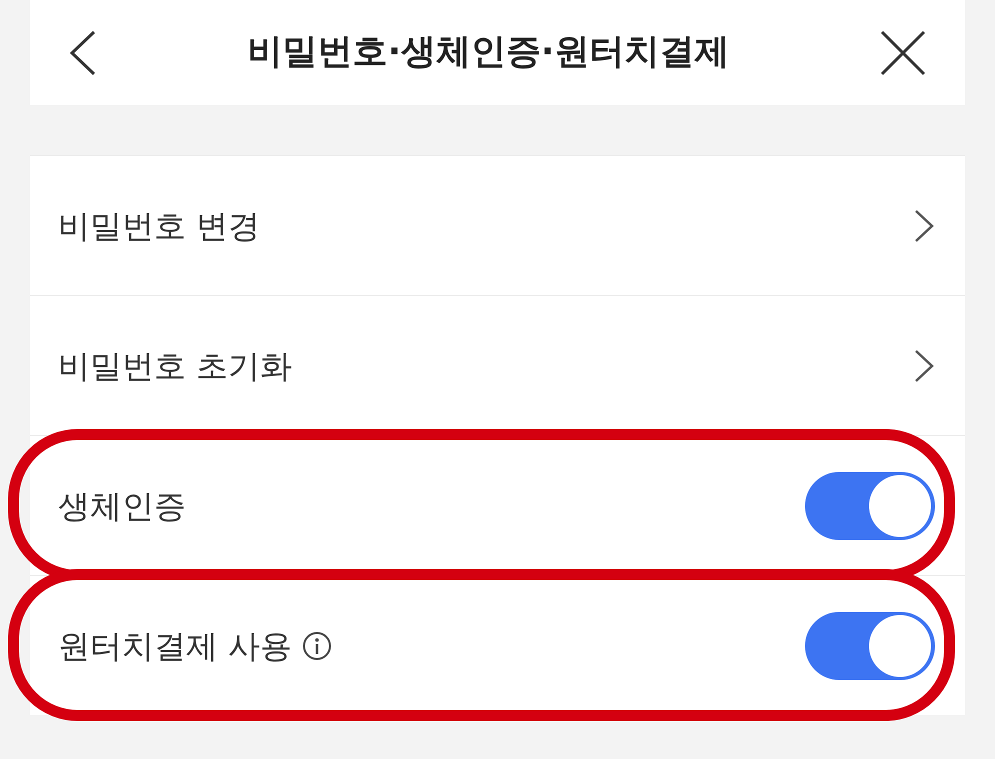 Image resolution: width=995 pixels, height=759 pixels. Describe the element at coordinates (175, 366) in the screenshot. I see `row-label: 비밀번호 초기화` at that location.